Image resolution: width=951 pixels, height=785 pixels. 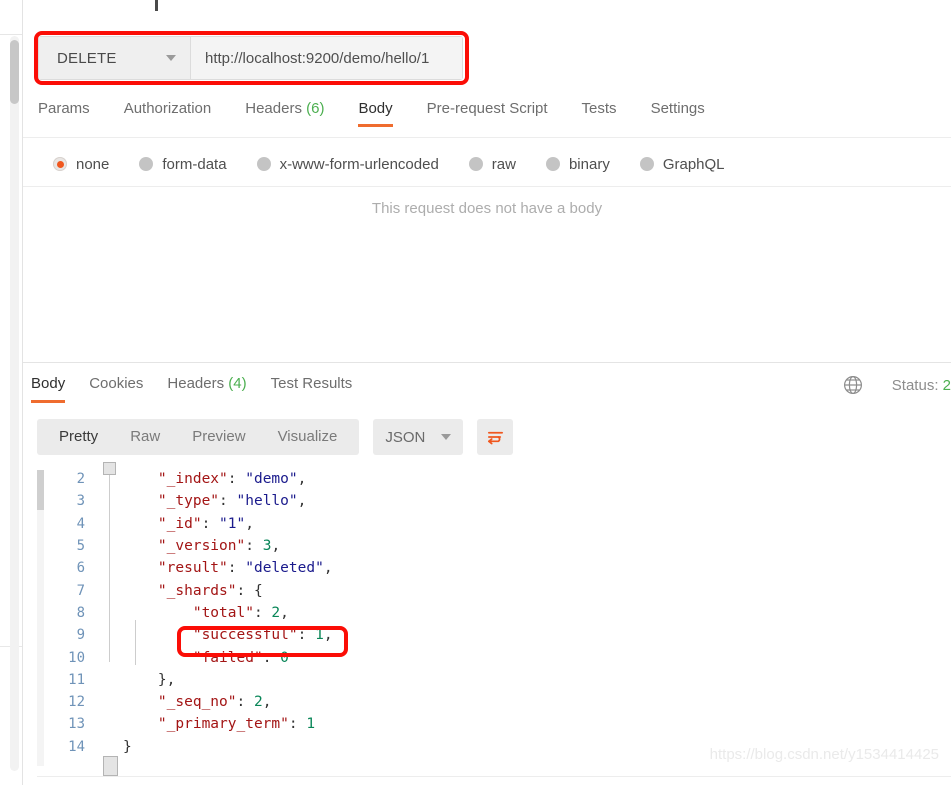 I want to click on request-tab-tests: Tests, so click(x=599, y=111).